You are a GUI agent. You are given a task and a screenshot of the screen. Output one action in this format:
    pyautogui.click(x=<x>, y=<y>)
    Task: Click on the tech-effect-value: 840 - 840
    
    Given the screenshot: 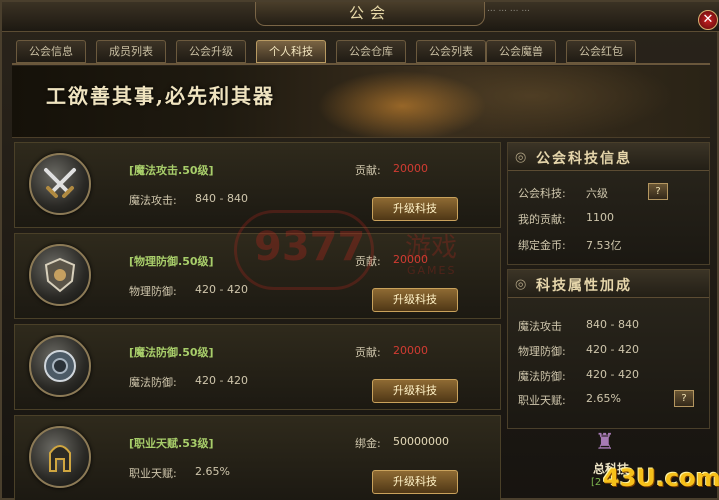 What is the action you would take?
    pyautogui.click(x=221, y=198)
    